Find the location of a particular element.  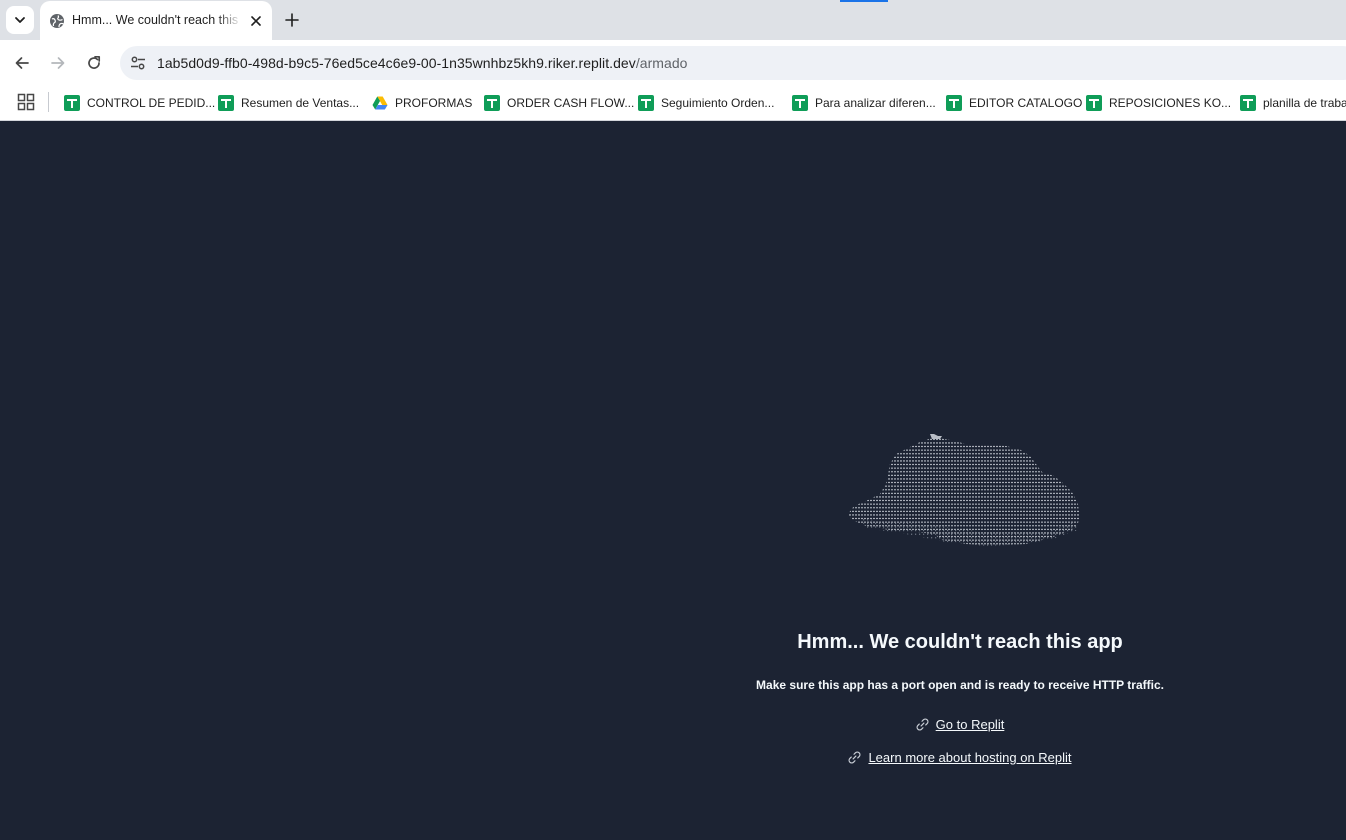

active-tab: Hmm... We couldn't reach this app is located at coordinates (156, 20).